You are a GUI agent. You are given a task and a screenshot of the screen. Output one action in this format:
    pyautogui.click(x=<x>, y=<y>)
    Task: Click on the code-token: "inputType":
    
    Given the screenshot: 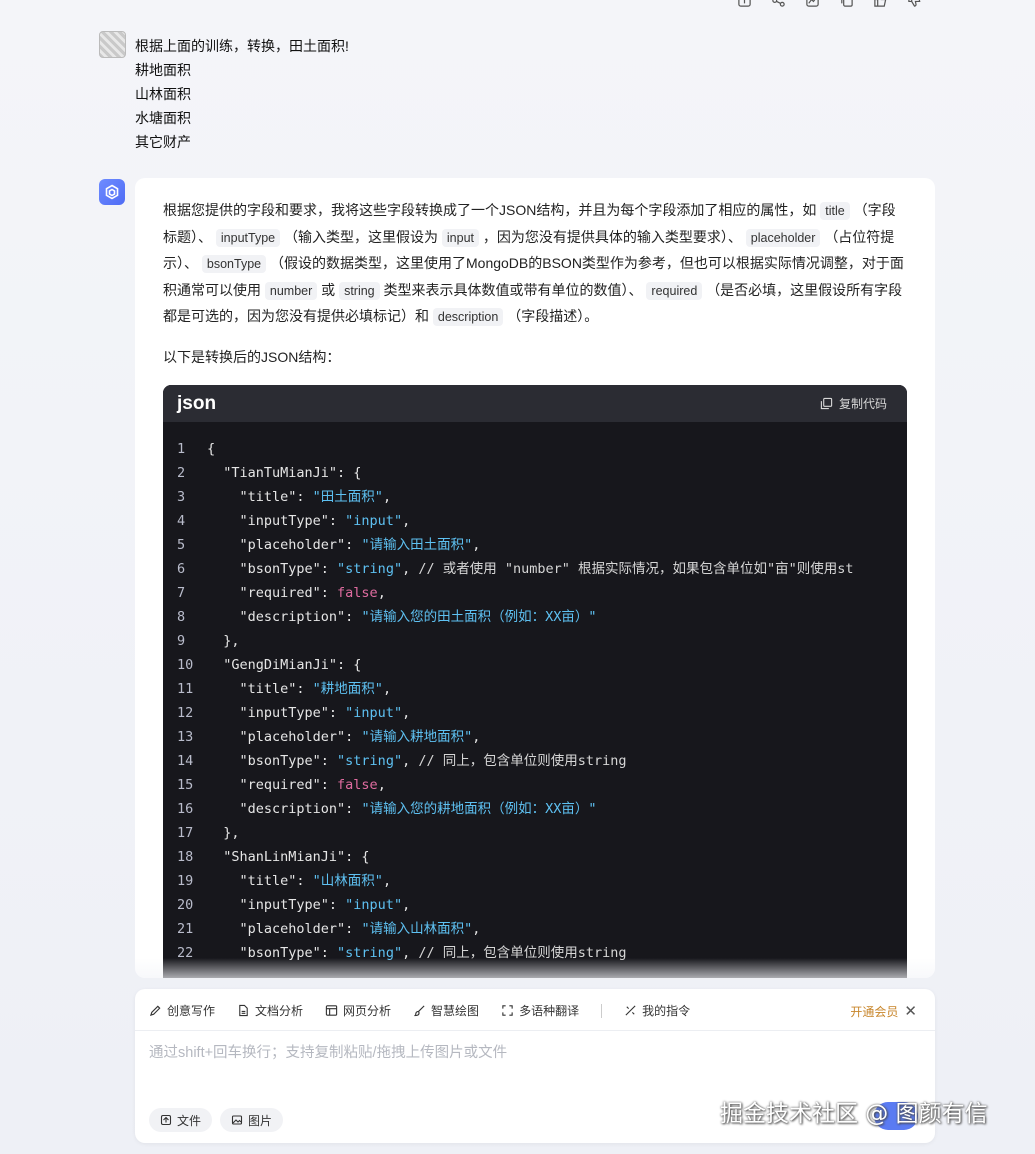 What is the action you would take?
    pyautogui.click(x=276, y=713)
    